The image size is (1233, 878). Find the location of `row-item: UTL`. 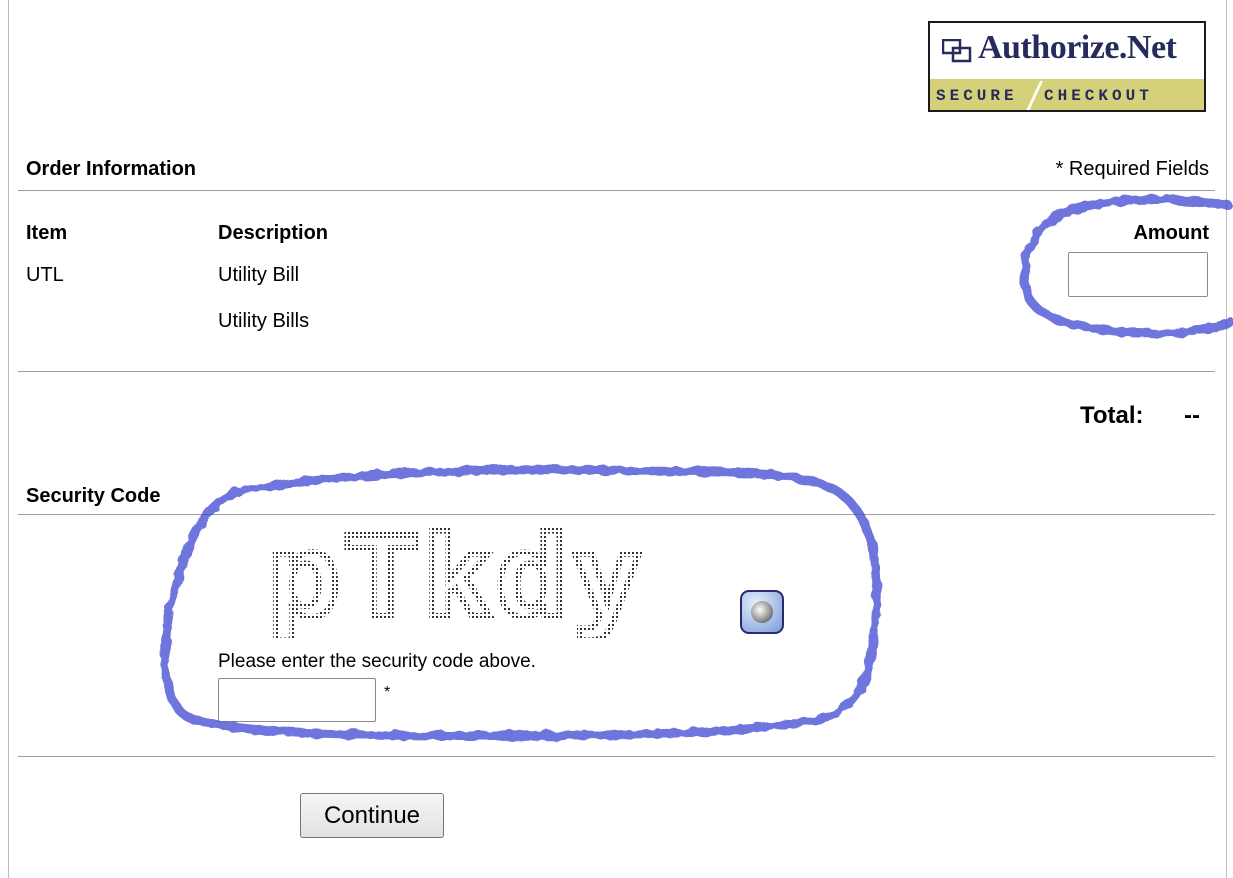

row-item: UTL is located at coordinates (45, 275).